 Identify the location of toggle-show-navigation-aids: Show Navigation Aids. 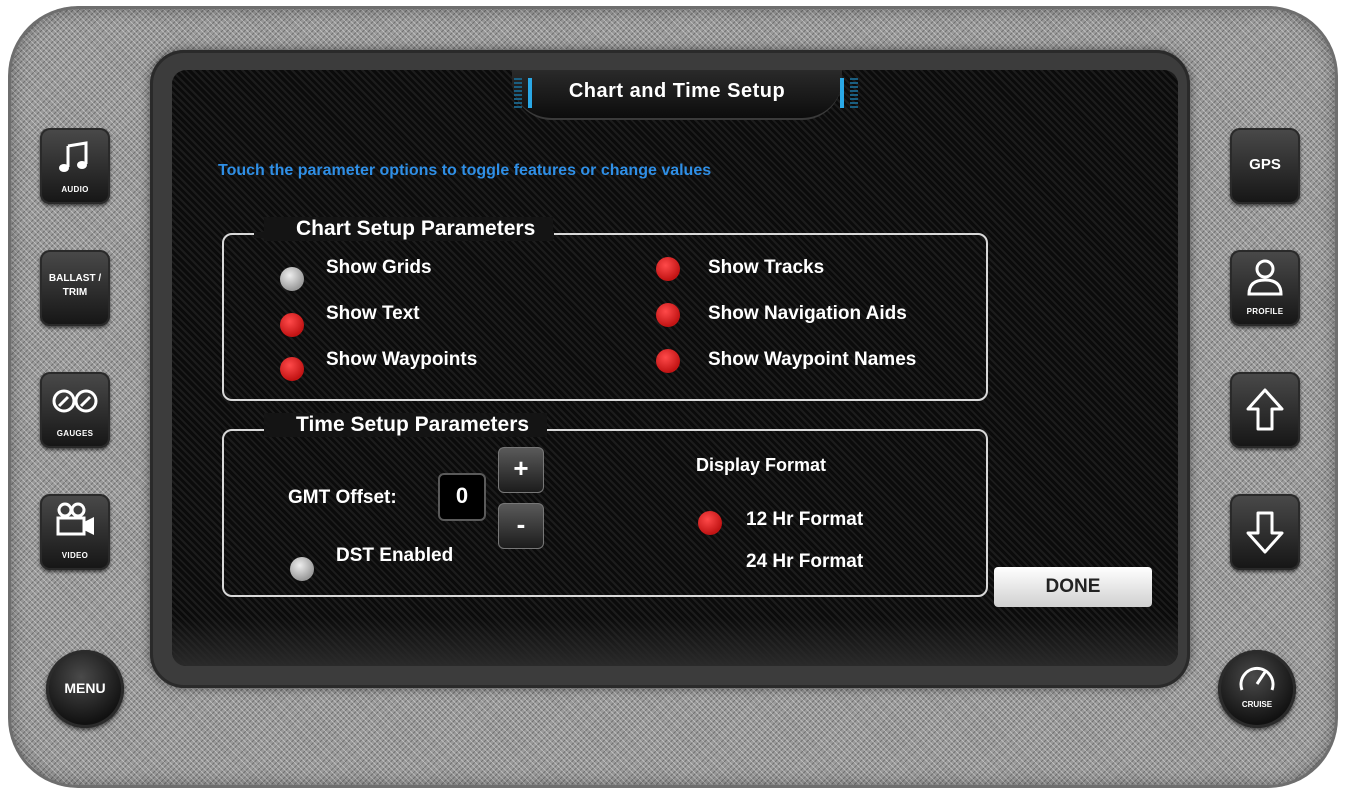
(806, 318).